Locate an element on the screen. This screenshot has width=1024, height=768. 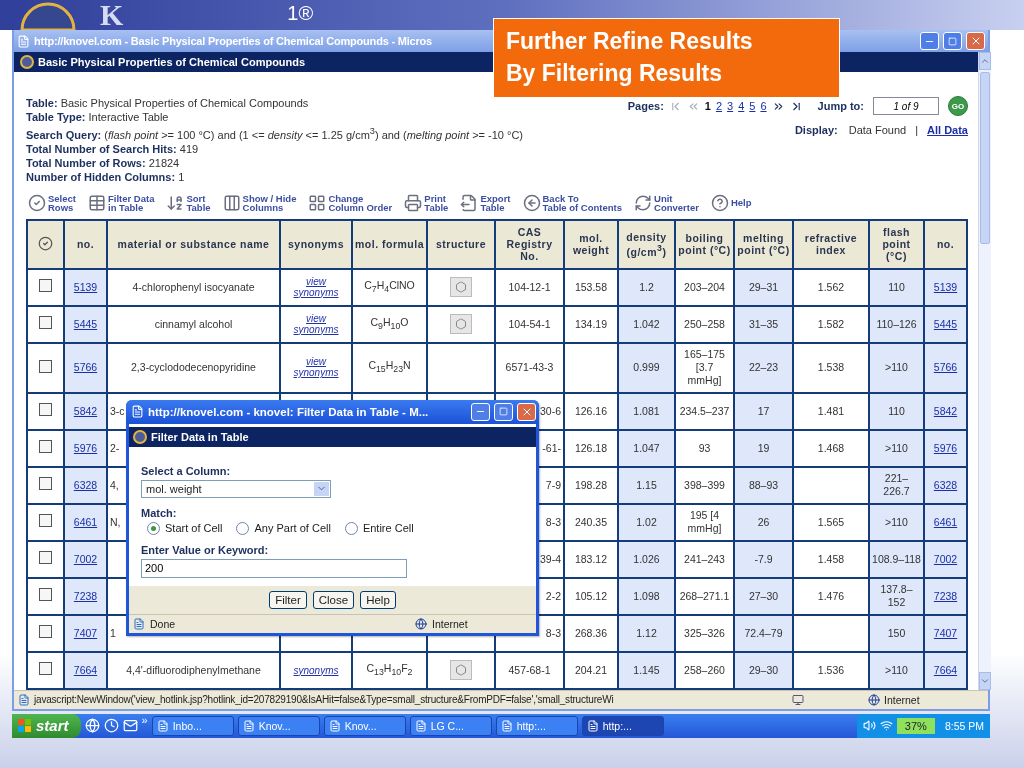
column-header: mol. weight is located at coordinates (591, 244).